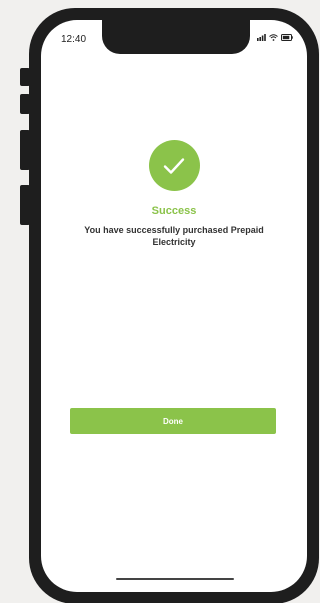 Image resolution: width=320 pixels, height=603 pixels. I want to click on checkmark-icon, so click(174, 165).